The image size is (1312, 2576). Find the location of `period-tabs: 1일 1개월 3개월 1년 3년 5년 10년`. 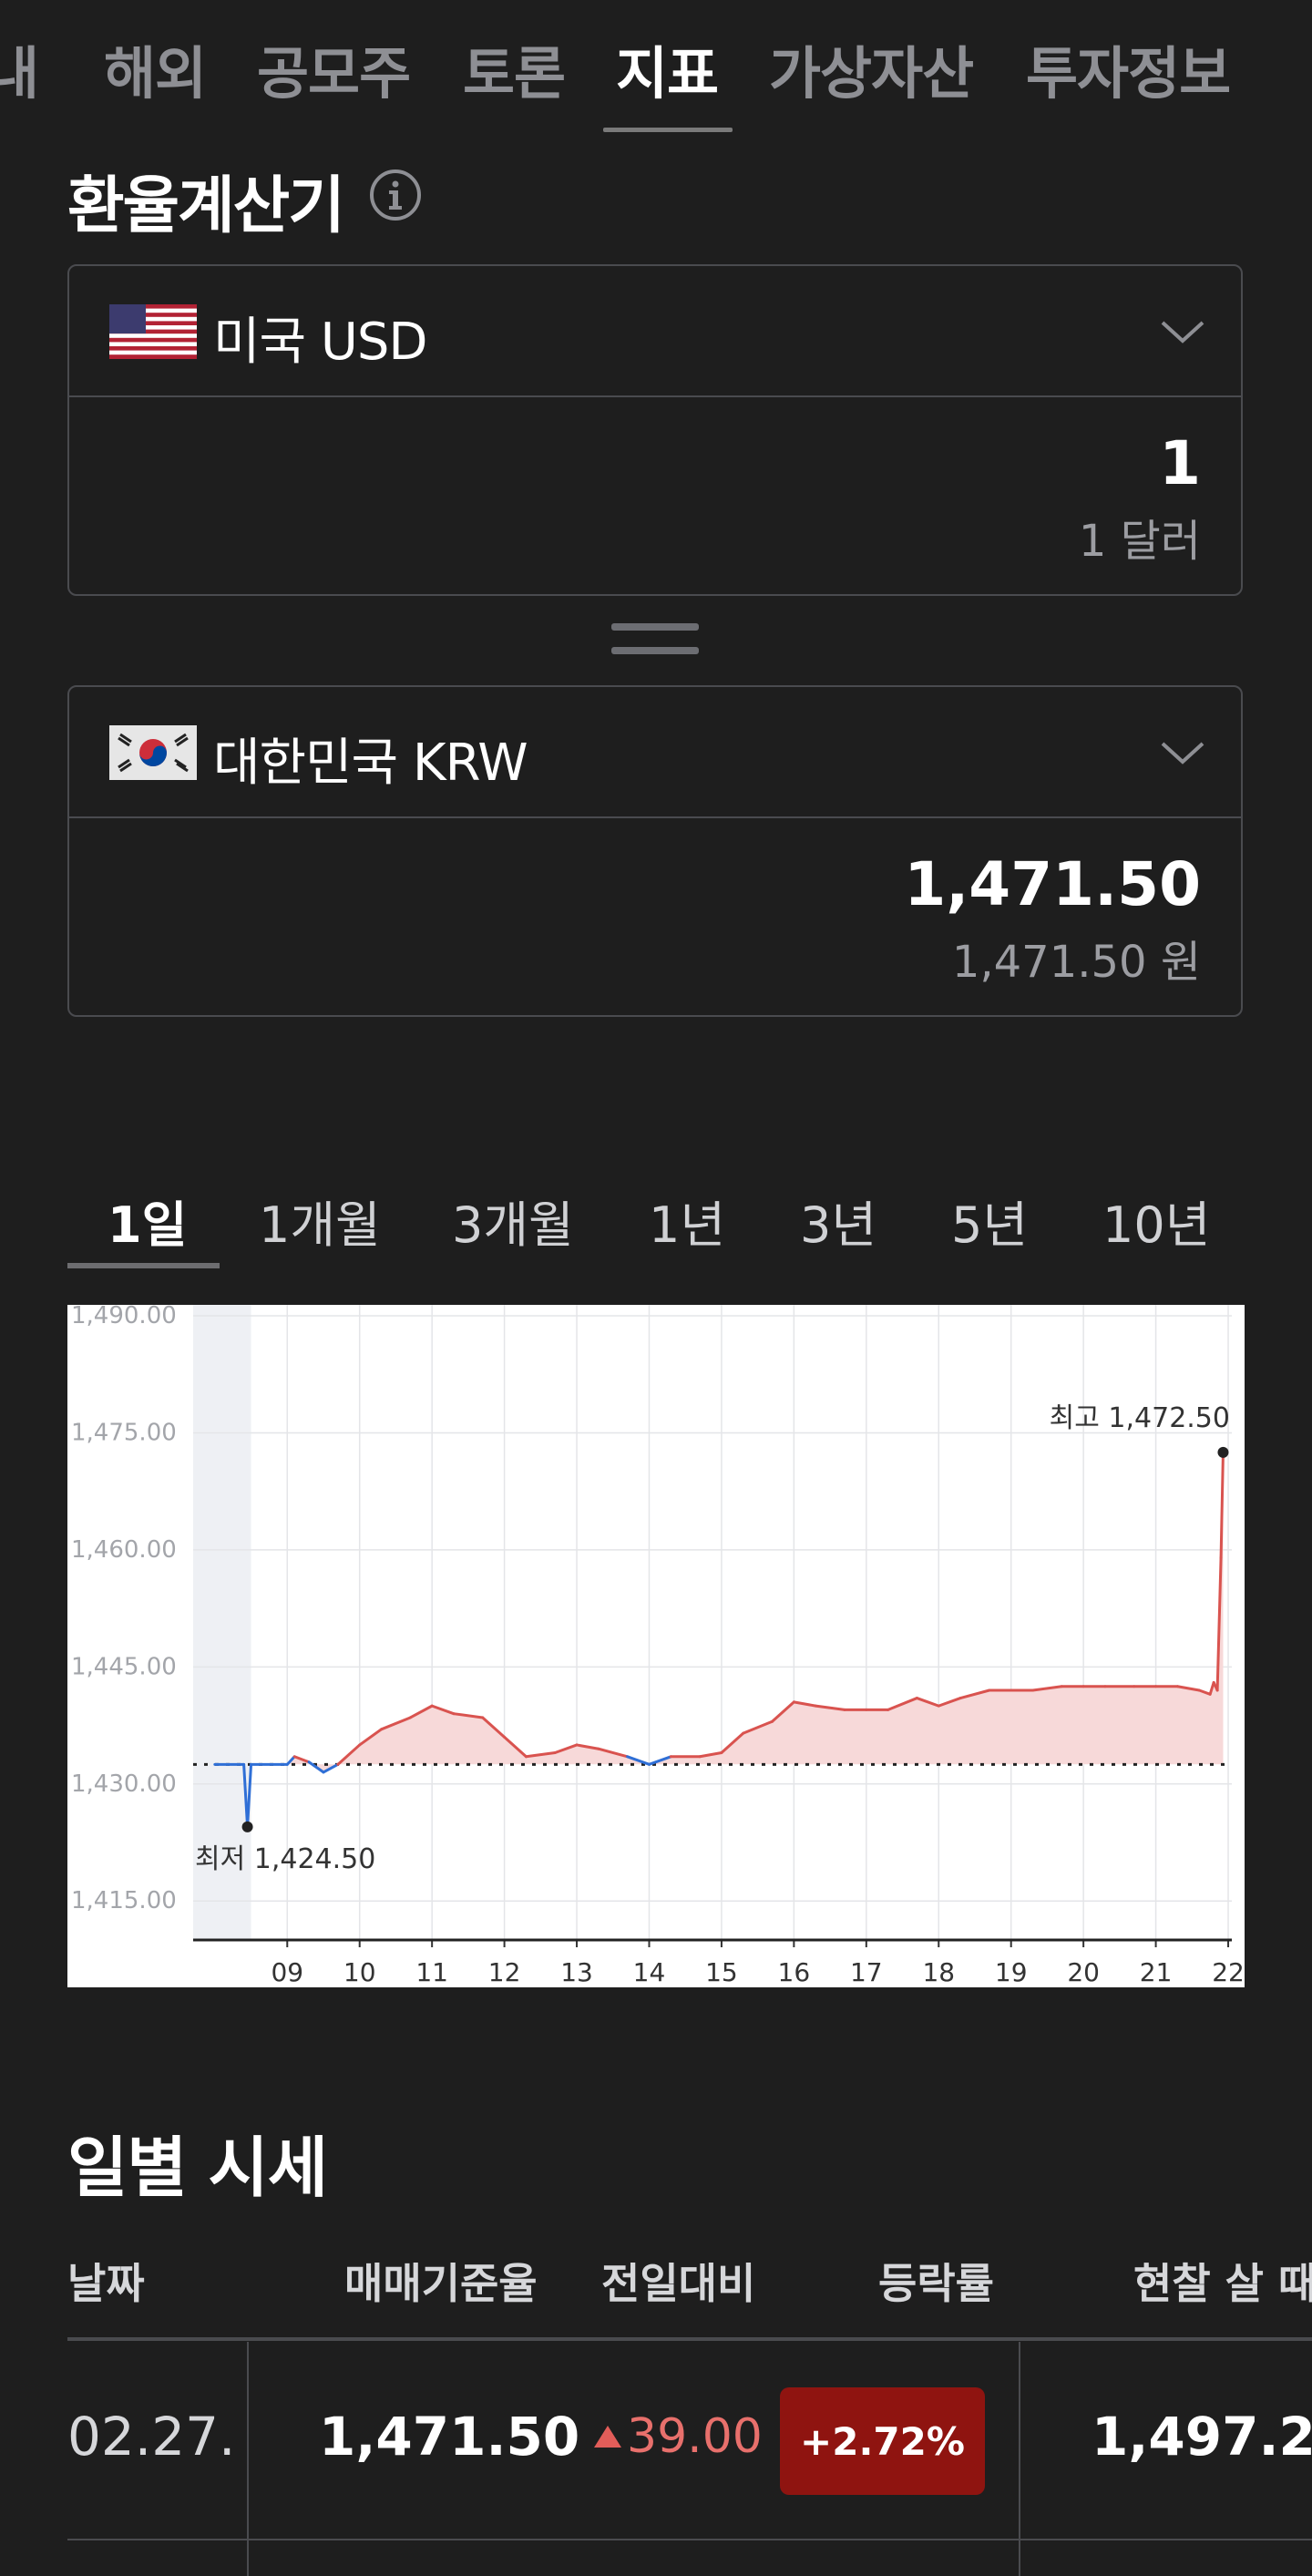

period-tabs: 1일 1개월 3개월 1년 3년 5년 10년 is located at coordinates (655, 1223).